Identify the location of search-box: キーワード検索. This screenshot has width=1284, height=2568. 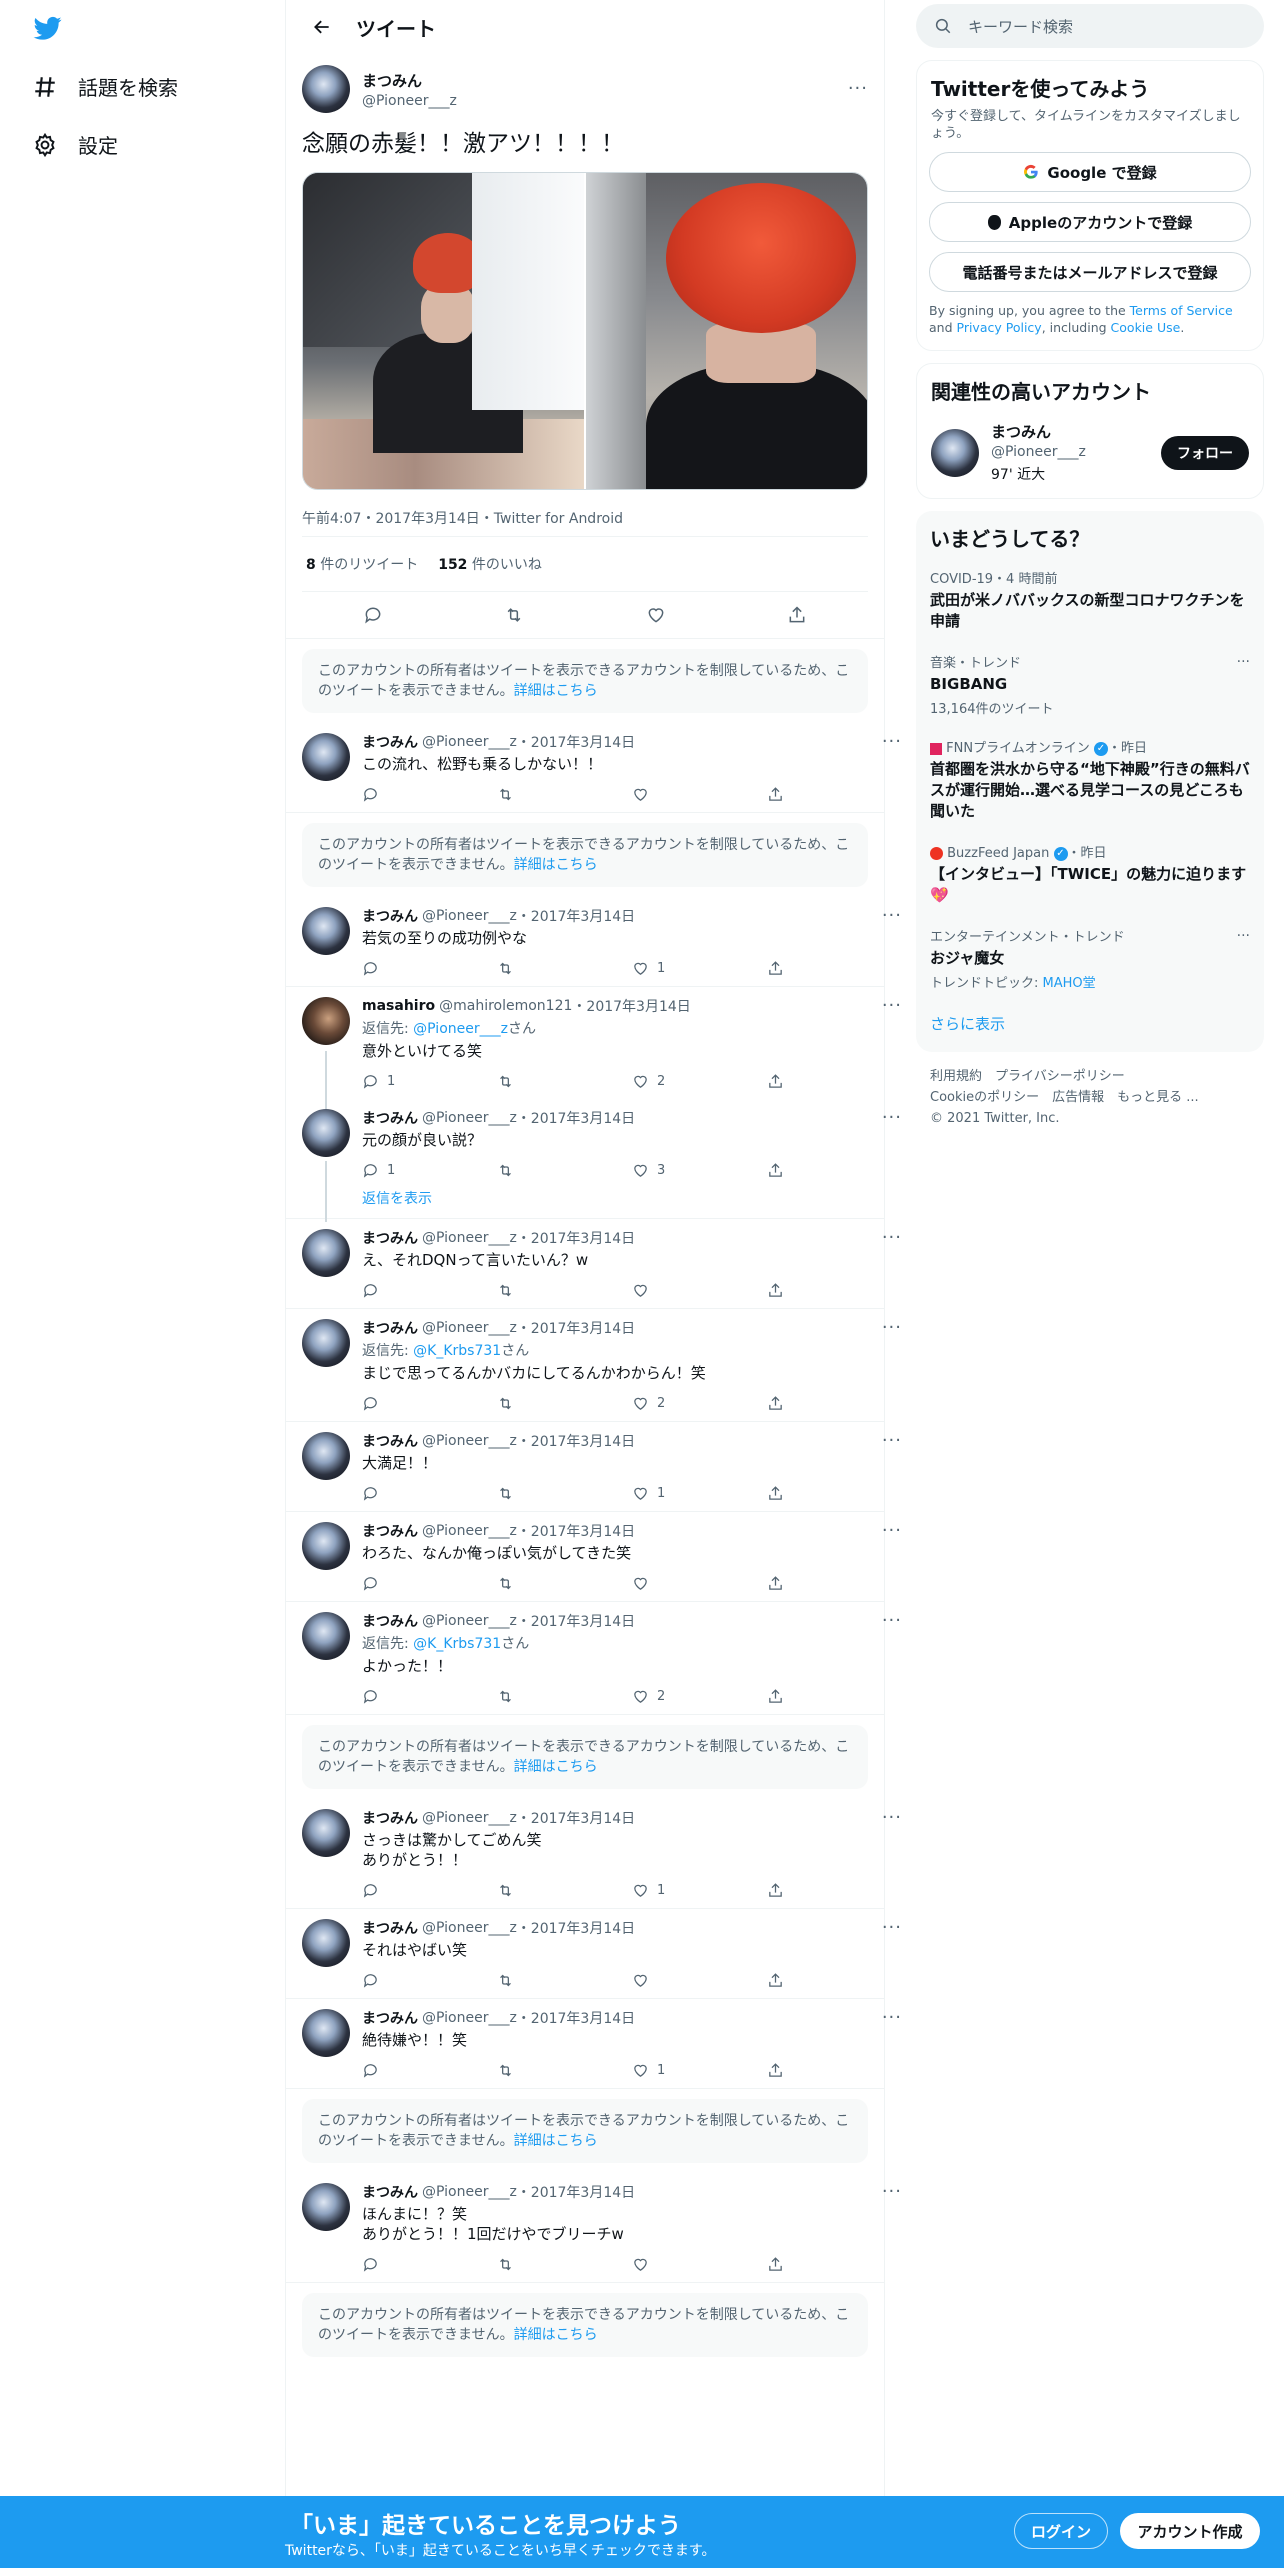
(1090, 26).